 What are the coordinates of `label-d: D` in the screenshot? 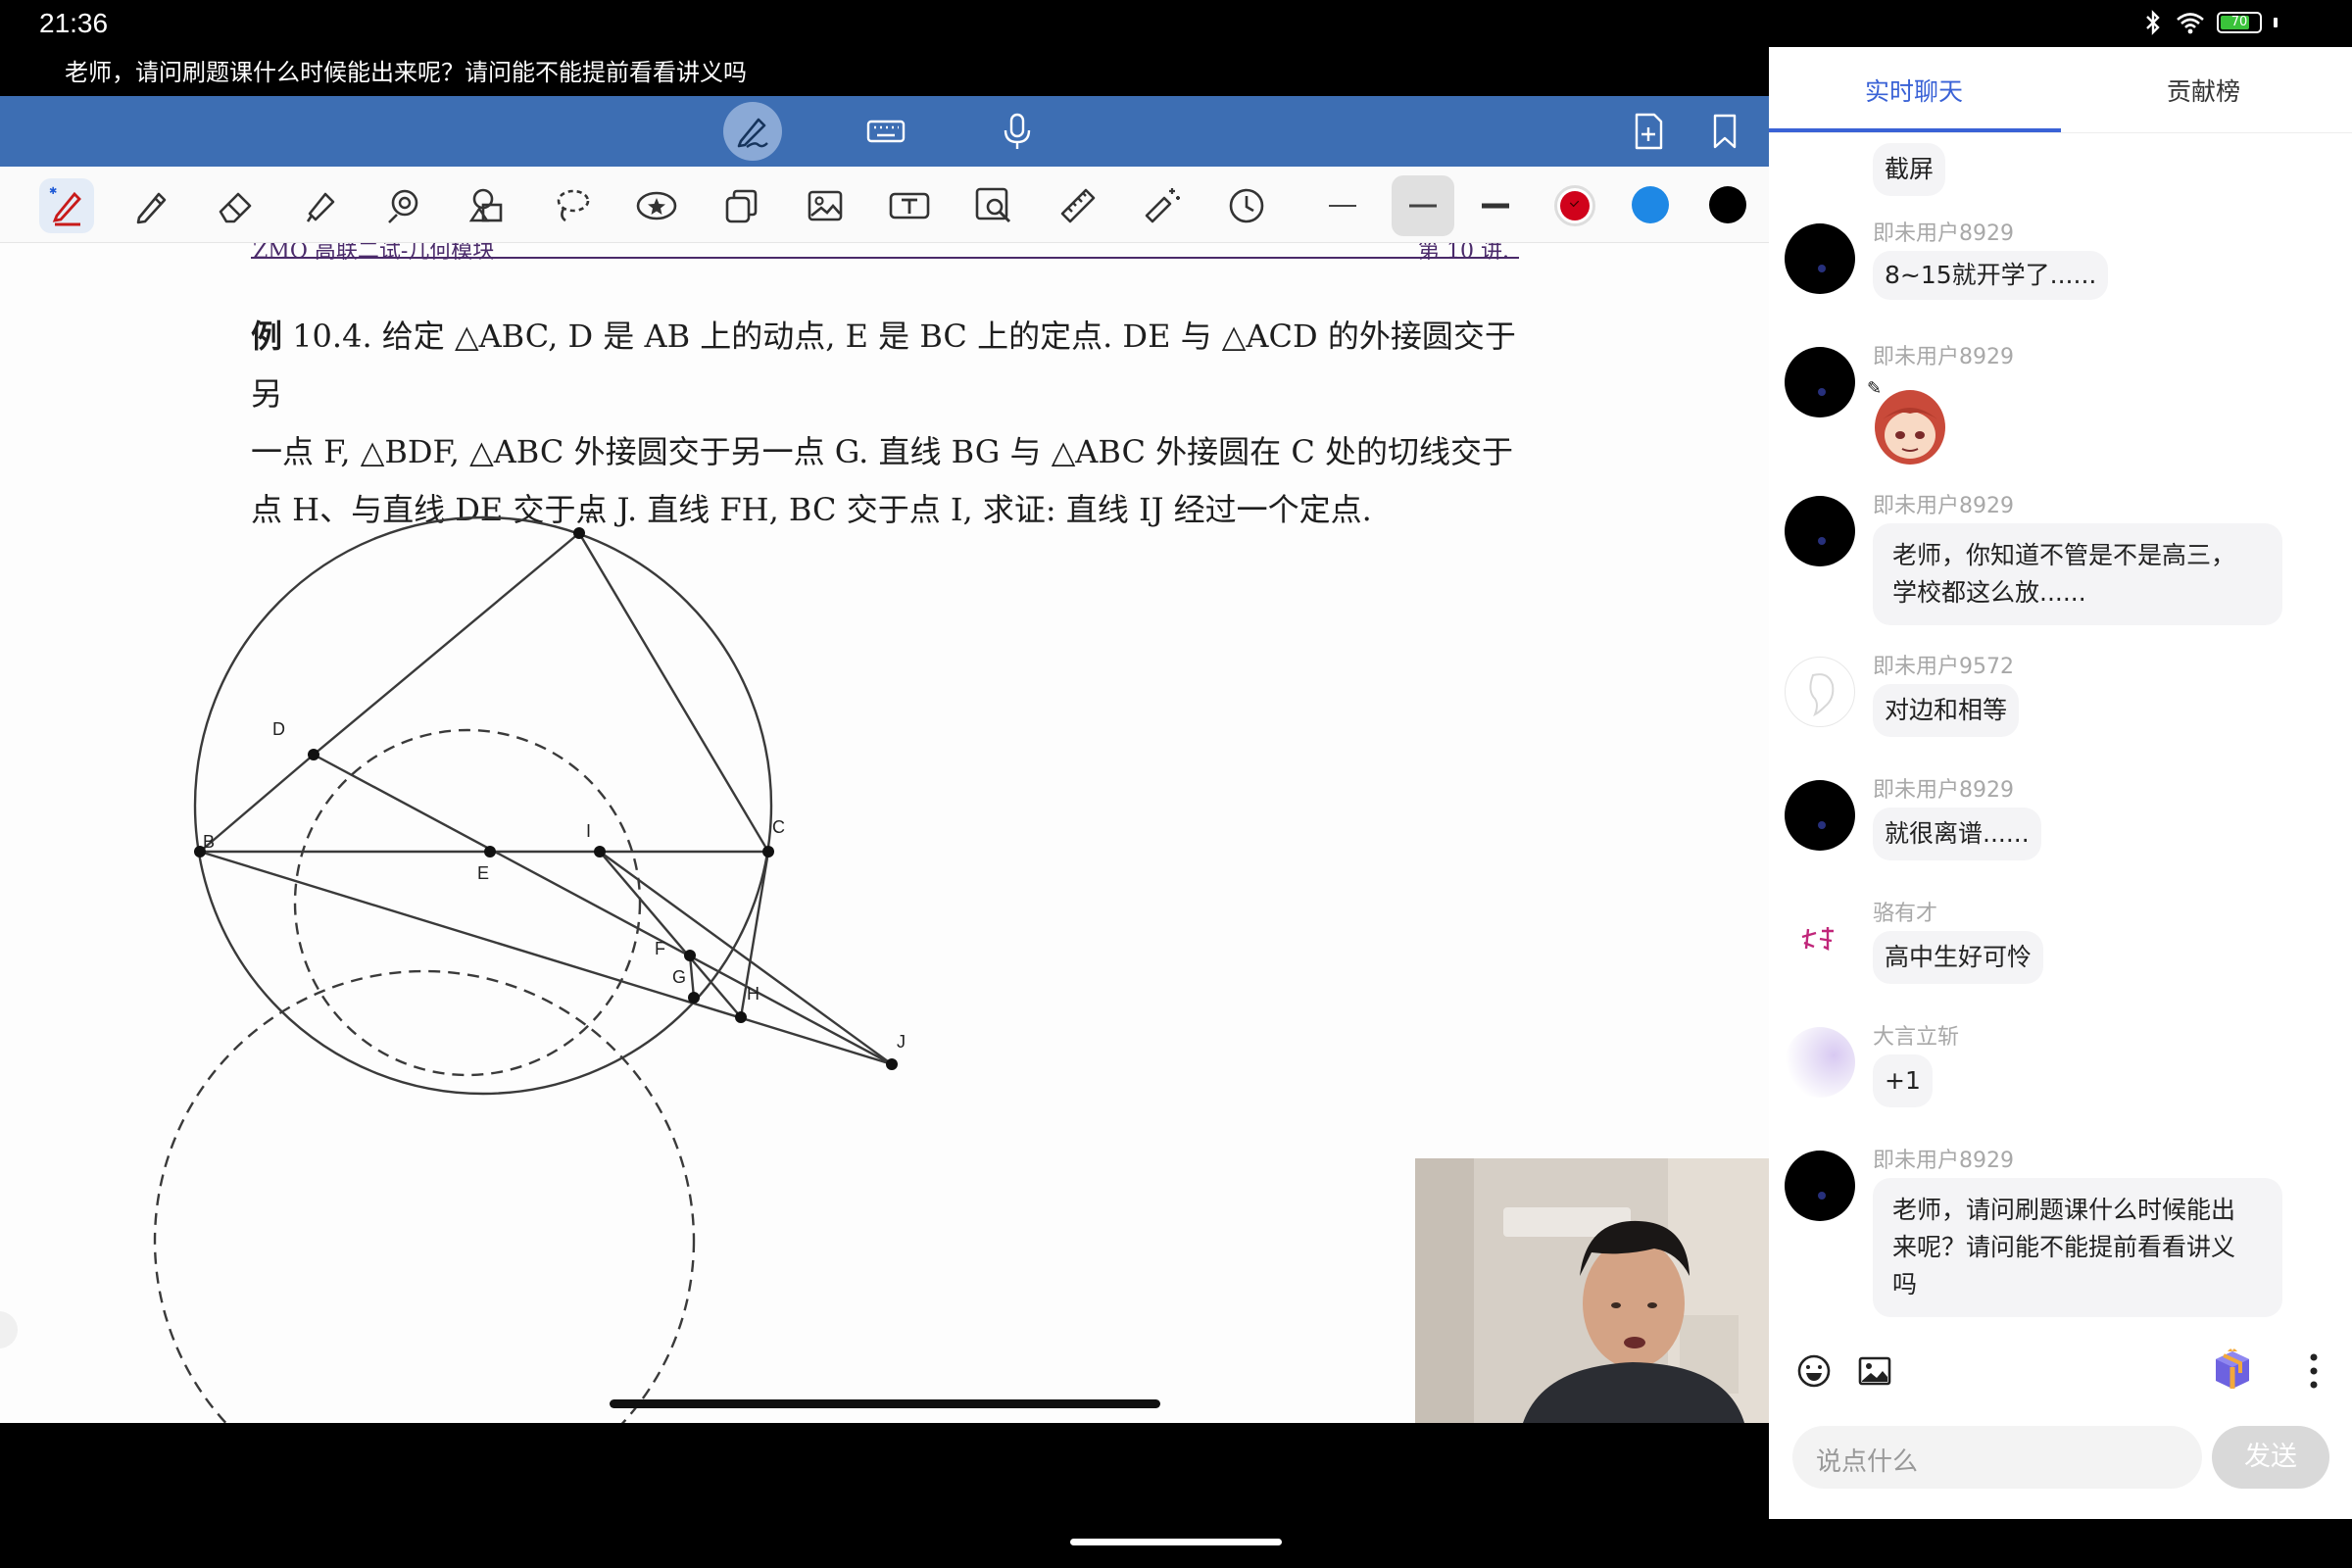 It's located at (278, 729).